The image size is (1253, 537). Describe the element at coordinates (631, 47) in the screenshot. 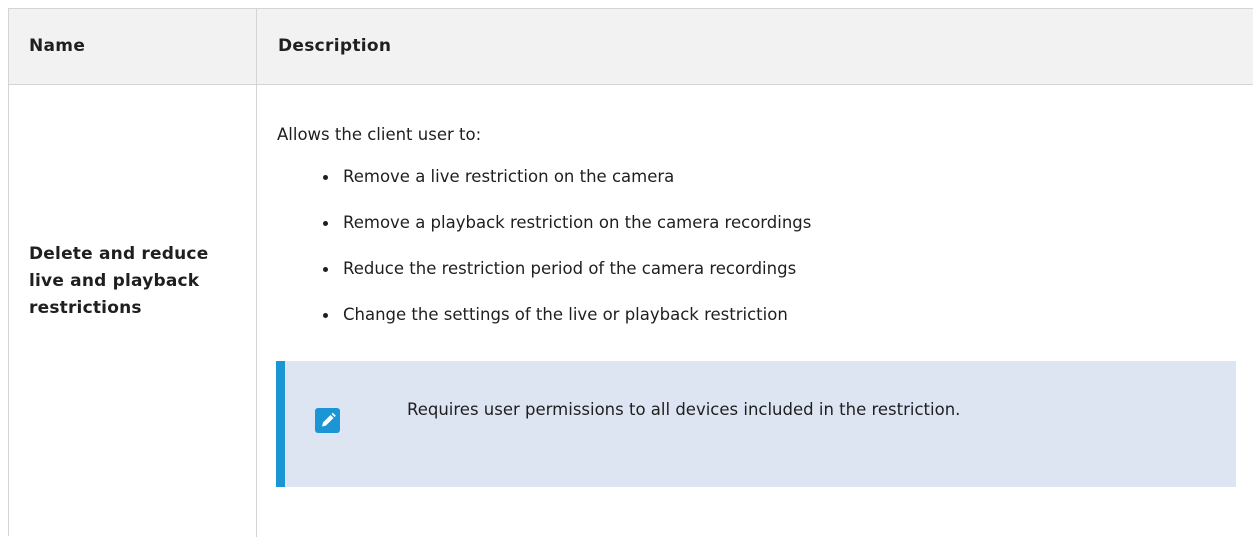

I see `table-header-row: Name Description` at that location.